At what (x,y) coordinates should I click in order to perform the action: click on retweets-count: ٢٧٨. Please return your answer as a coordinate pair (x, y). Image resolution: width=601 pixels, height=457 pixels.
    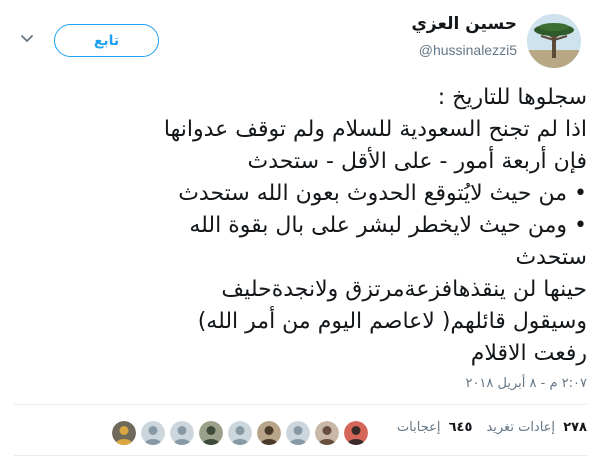
    Looking at the image, I should click on (575, 427).